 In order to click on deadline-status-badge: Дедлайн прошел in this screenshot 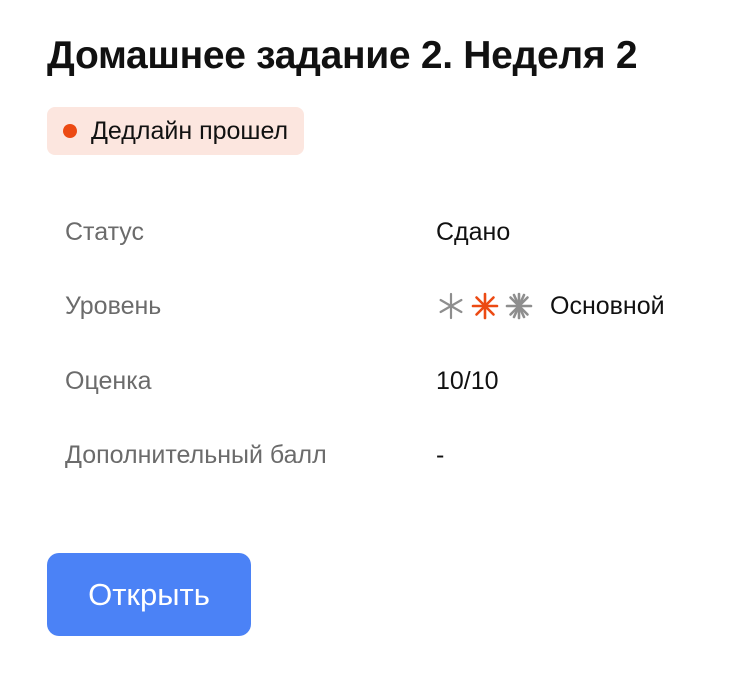, I will do `click(176, 131)`.